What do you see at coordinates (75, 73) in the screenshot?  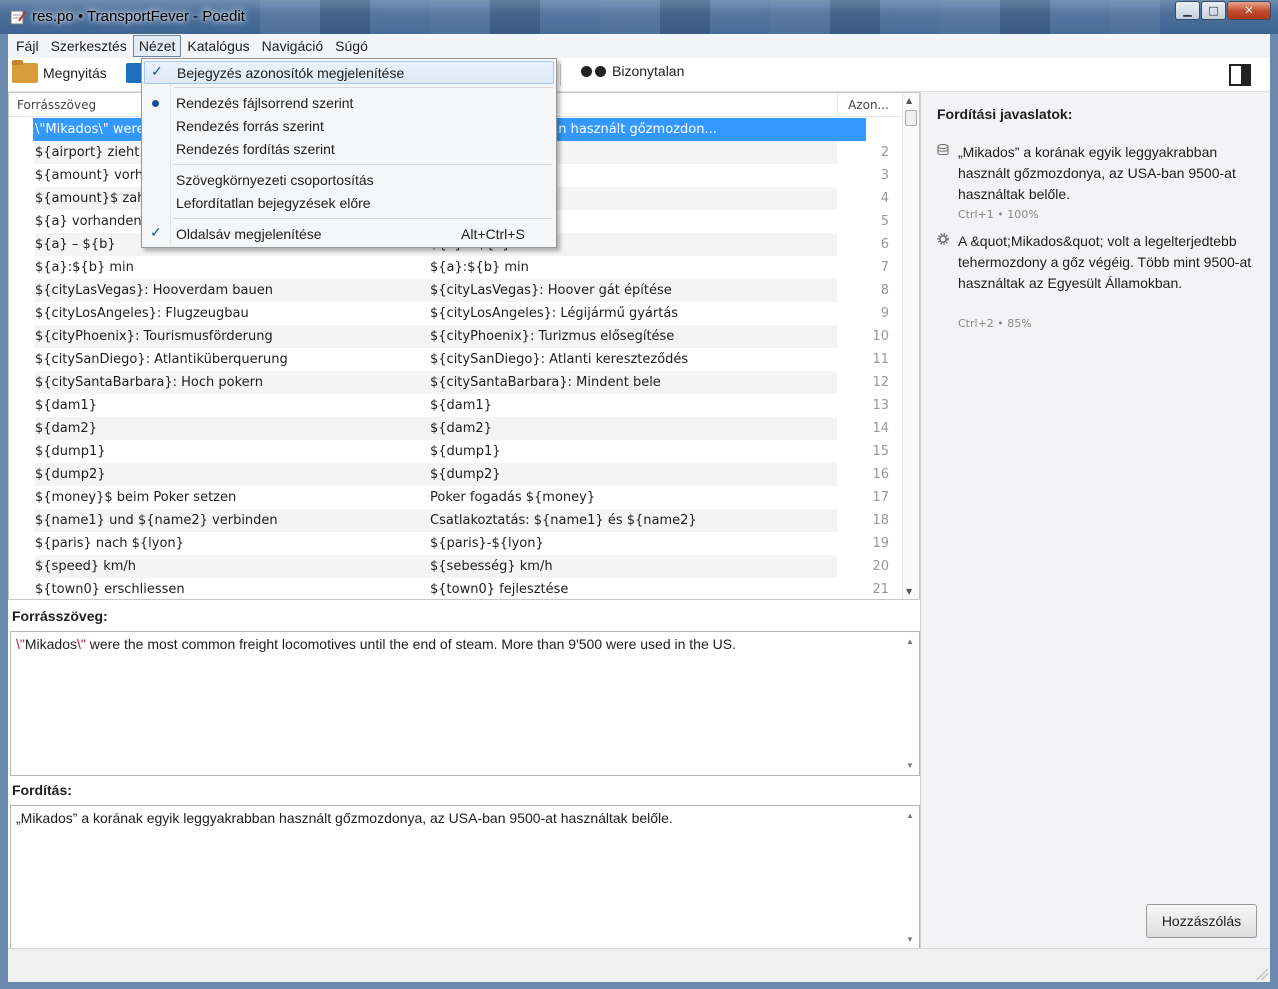 I see `open-label: Megnyitás` at bounding box center [75, 73].